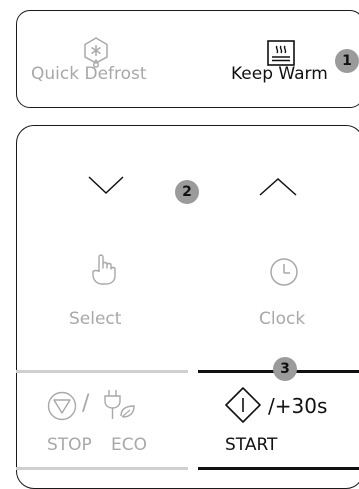 The width and height of the screenshot is (359, 489). What do you see at coordinates (281, 53) in the screenshot?
I see `keep-warm-icon` at bounding box center [281, 53].